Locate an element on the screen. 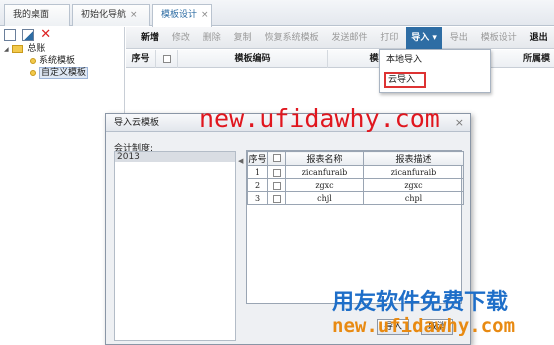  column-template-code: 模板编码 is located at coordinates (253, 59).